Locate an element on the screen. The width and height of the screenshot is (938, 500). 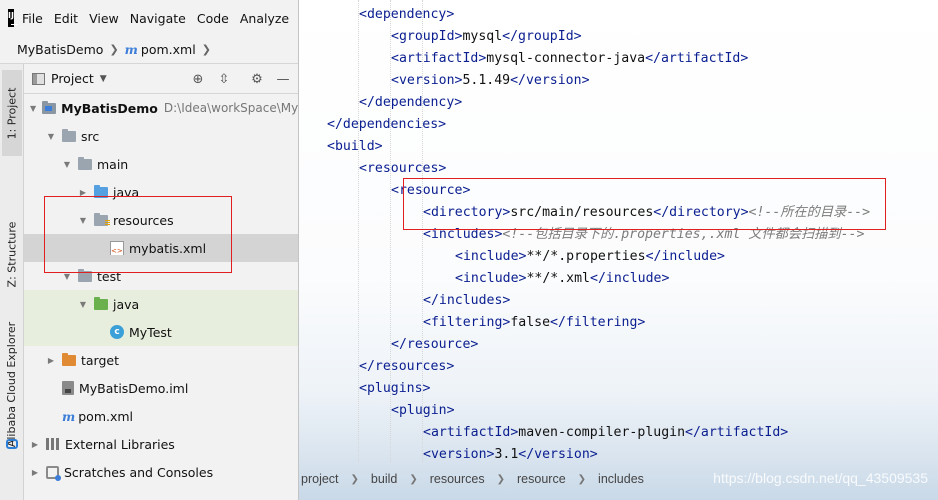
xml-crumb-resources: resources is located at coordinates (457, 479).